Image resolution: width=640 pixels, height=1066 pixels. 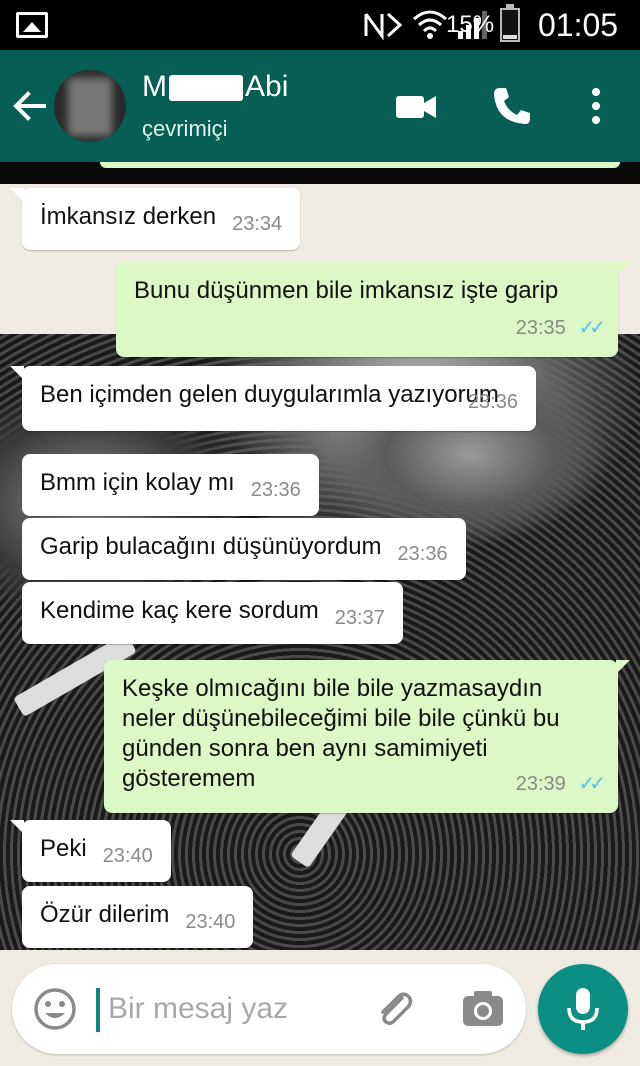 What do you see at coordinates (540, 328) in the screenshot?
I see `message-time: 23:35` at bounding box center [540, 328].